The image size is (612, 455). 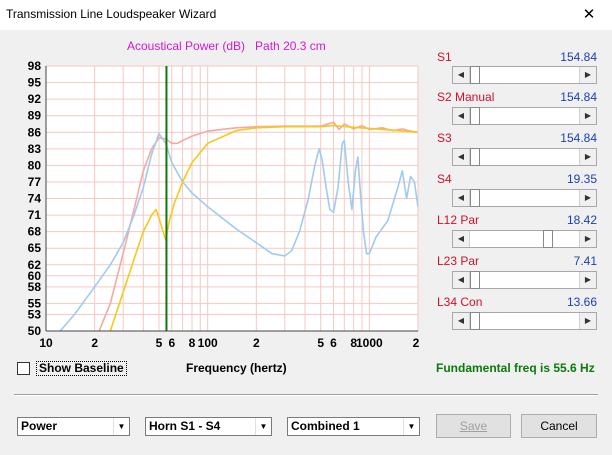 I want to click on save-button-label: Save, so click(x=473, y=426).